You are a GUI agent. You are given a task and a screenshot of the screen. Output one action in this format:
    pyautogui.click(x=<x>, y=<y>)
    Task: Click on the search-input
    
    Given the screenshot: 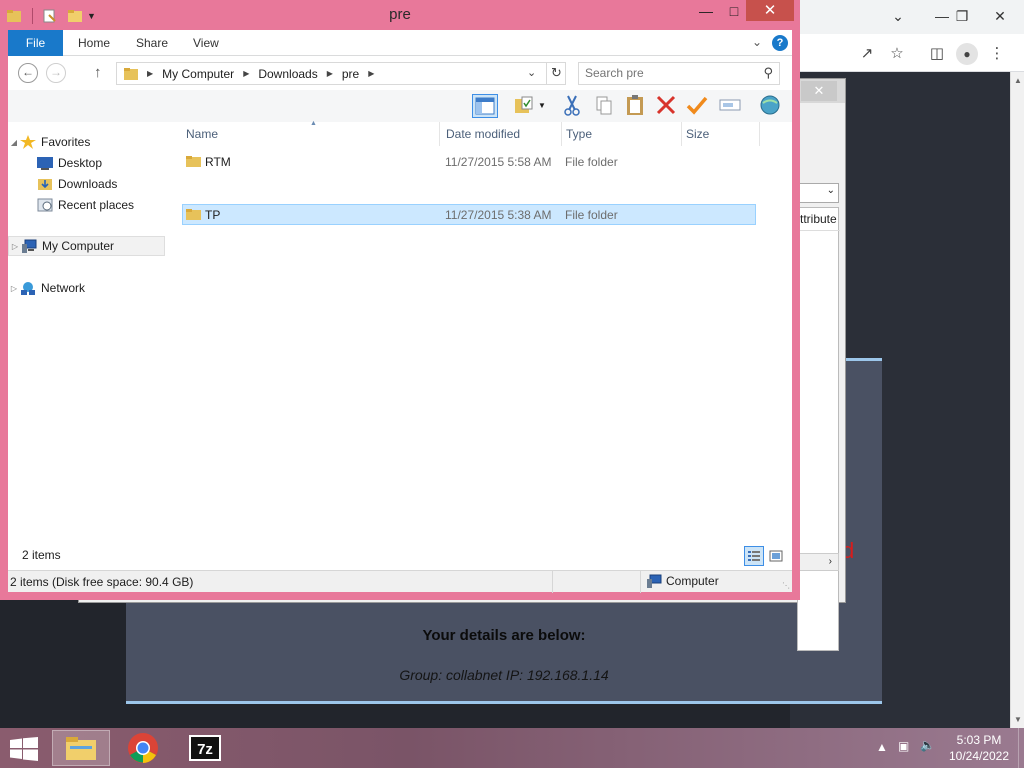 What is the action you would take?
    pyautogui.click(x=670, y=73)
    